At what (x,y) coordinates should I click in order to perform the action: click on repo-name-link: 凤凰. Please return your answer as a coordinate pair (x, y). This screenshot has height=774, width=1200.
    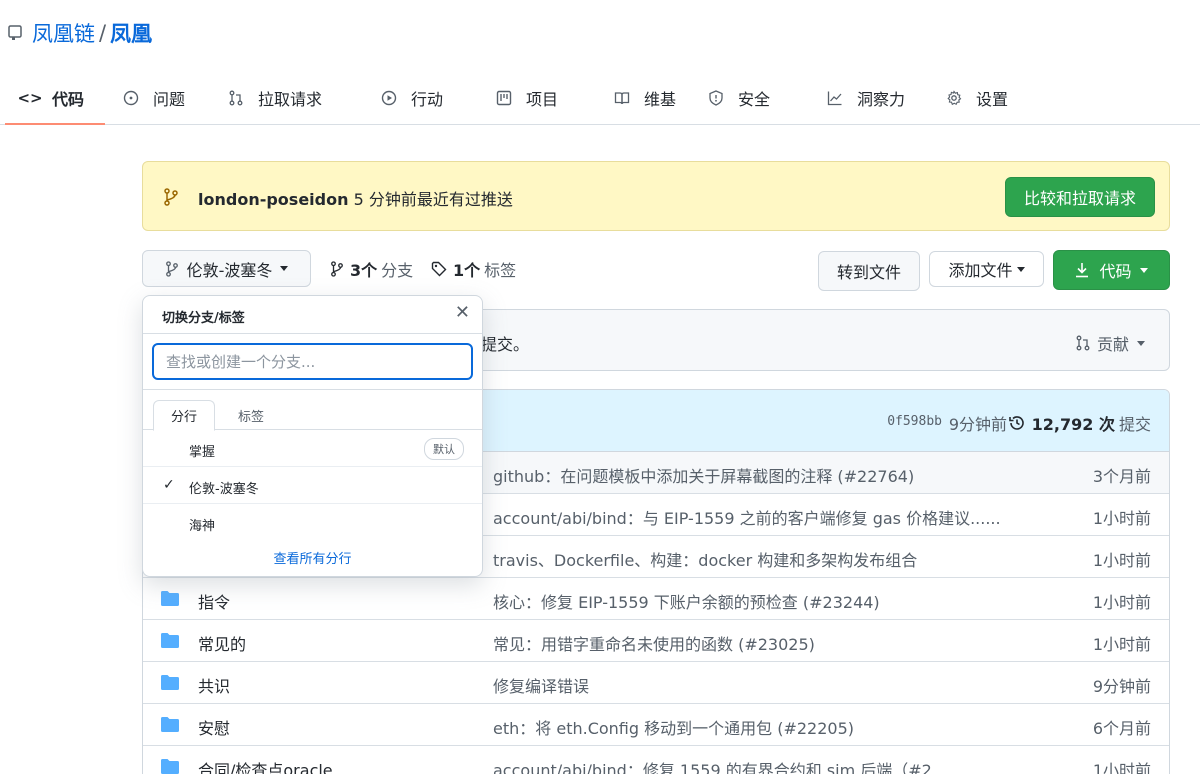
    Looking at the image, I should click on (131, 33).